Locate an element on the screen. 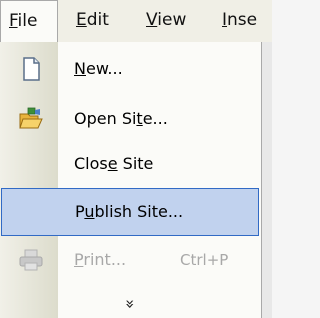  menu-item-close-site-label: Close Site is located at coordinates (113, 164).